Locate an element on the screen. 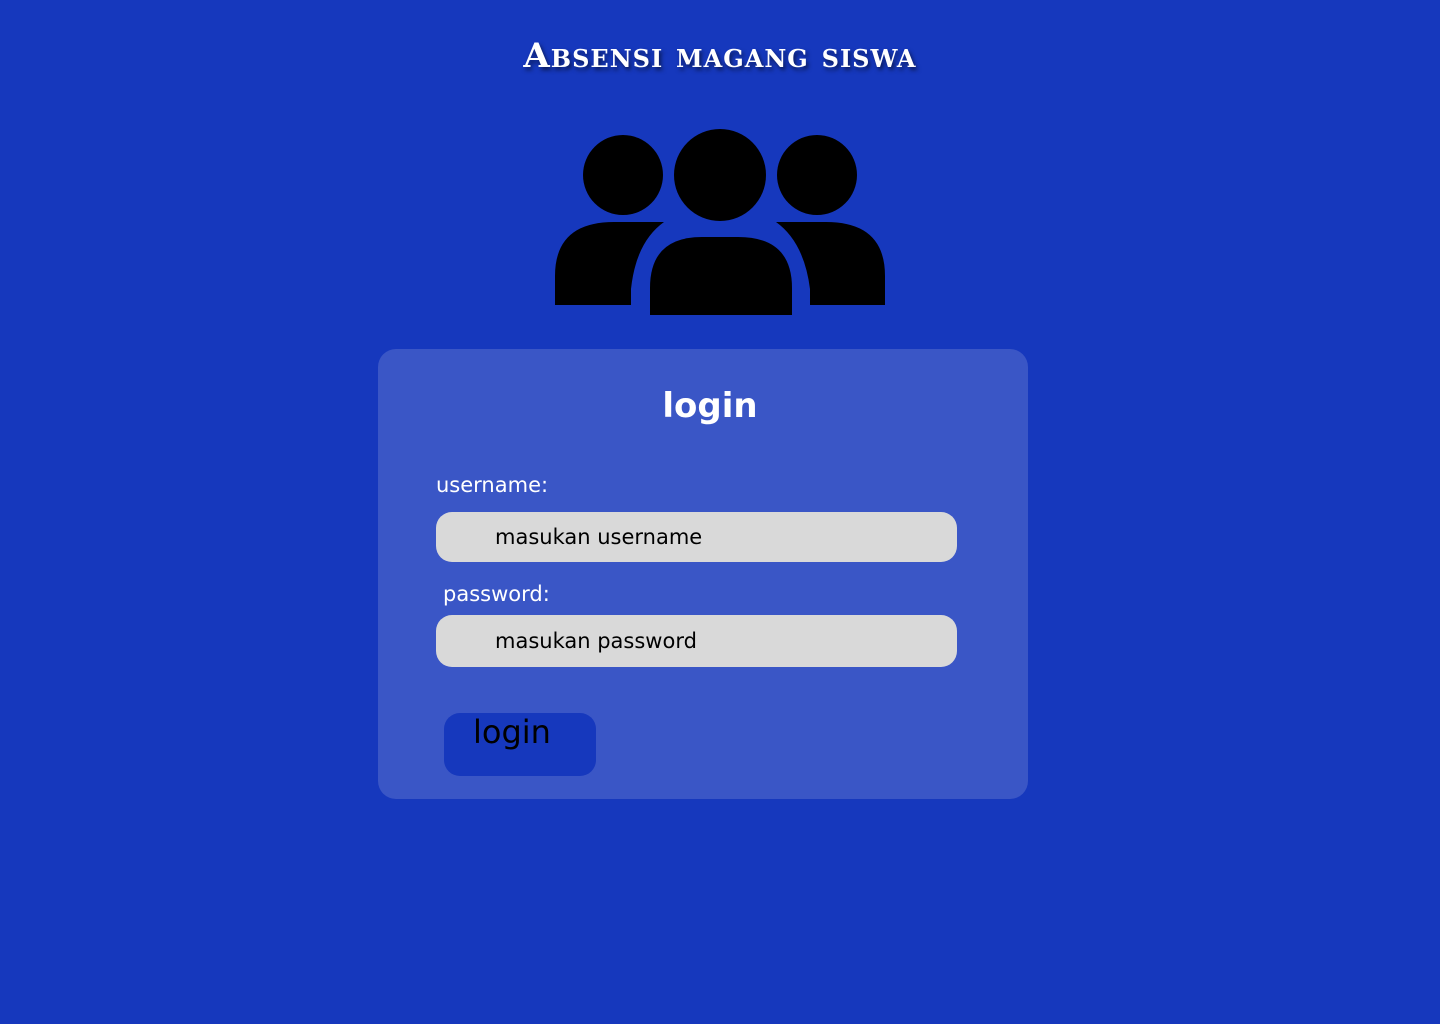  password-input is located at coordinates (696, 641).